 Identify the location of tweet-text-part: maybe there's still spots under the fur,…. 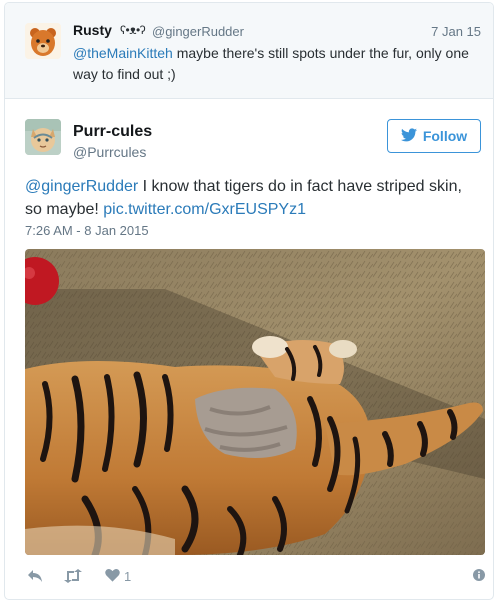
(320, 53).